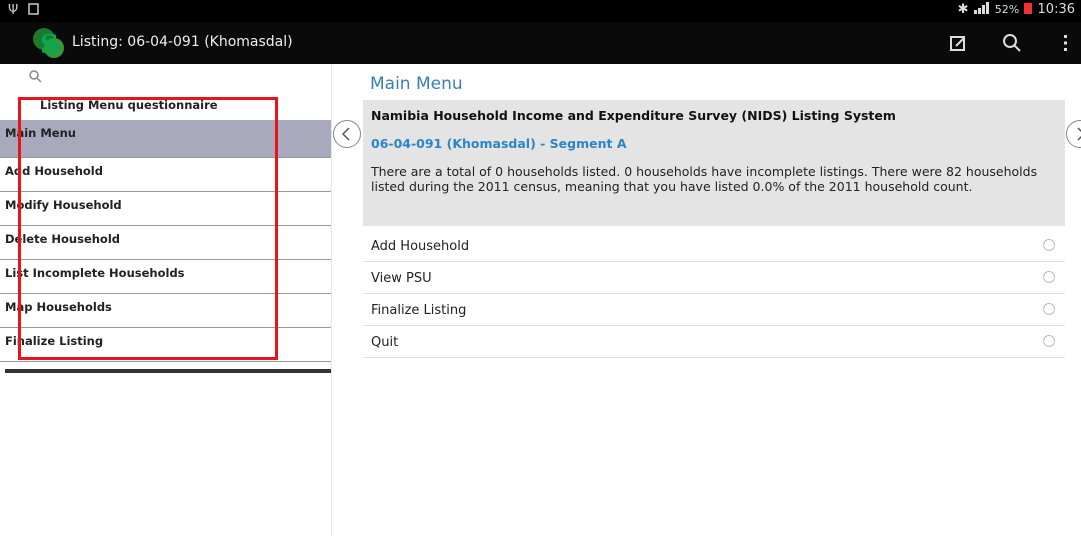  I want to click on menu-item-label: Add Household, so click(420, 246).